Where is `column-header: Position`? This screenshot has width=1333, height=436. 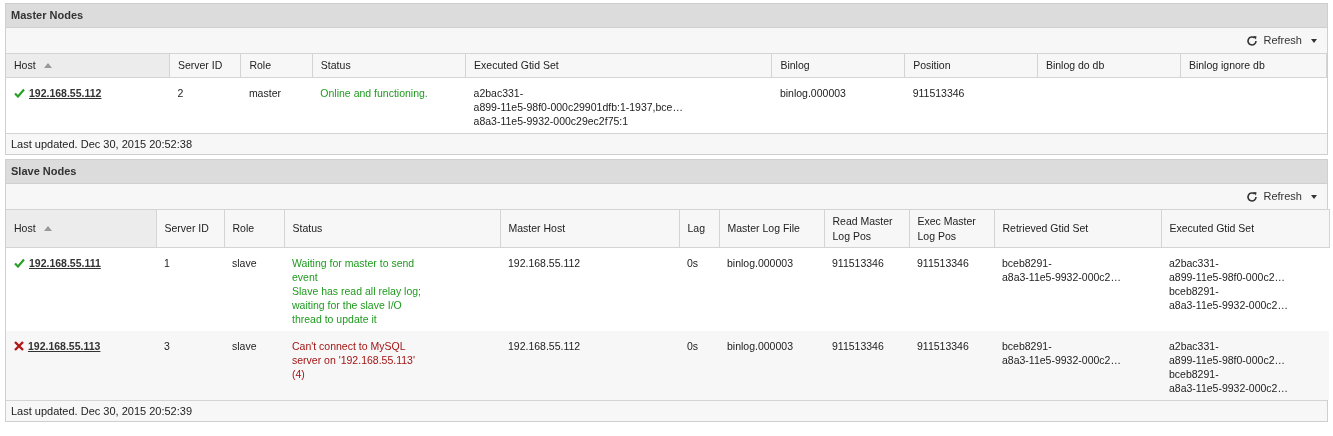 column-header: Position is located at coordinates (971, 65).